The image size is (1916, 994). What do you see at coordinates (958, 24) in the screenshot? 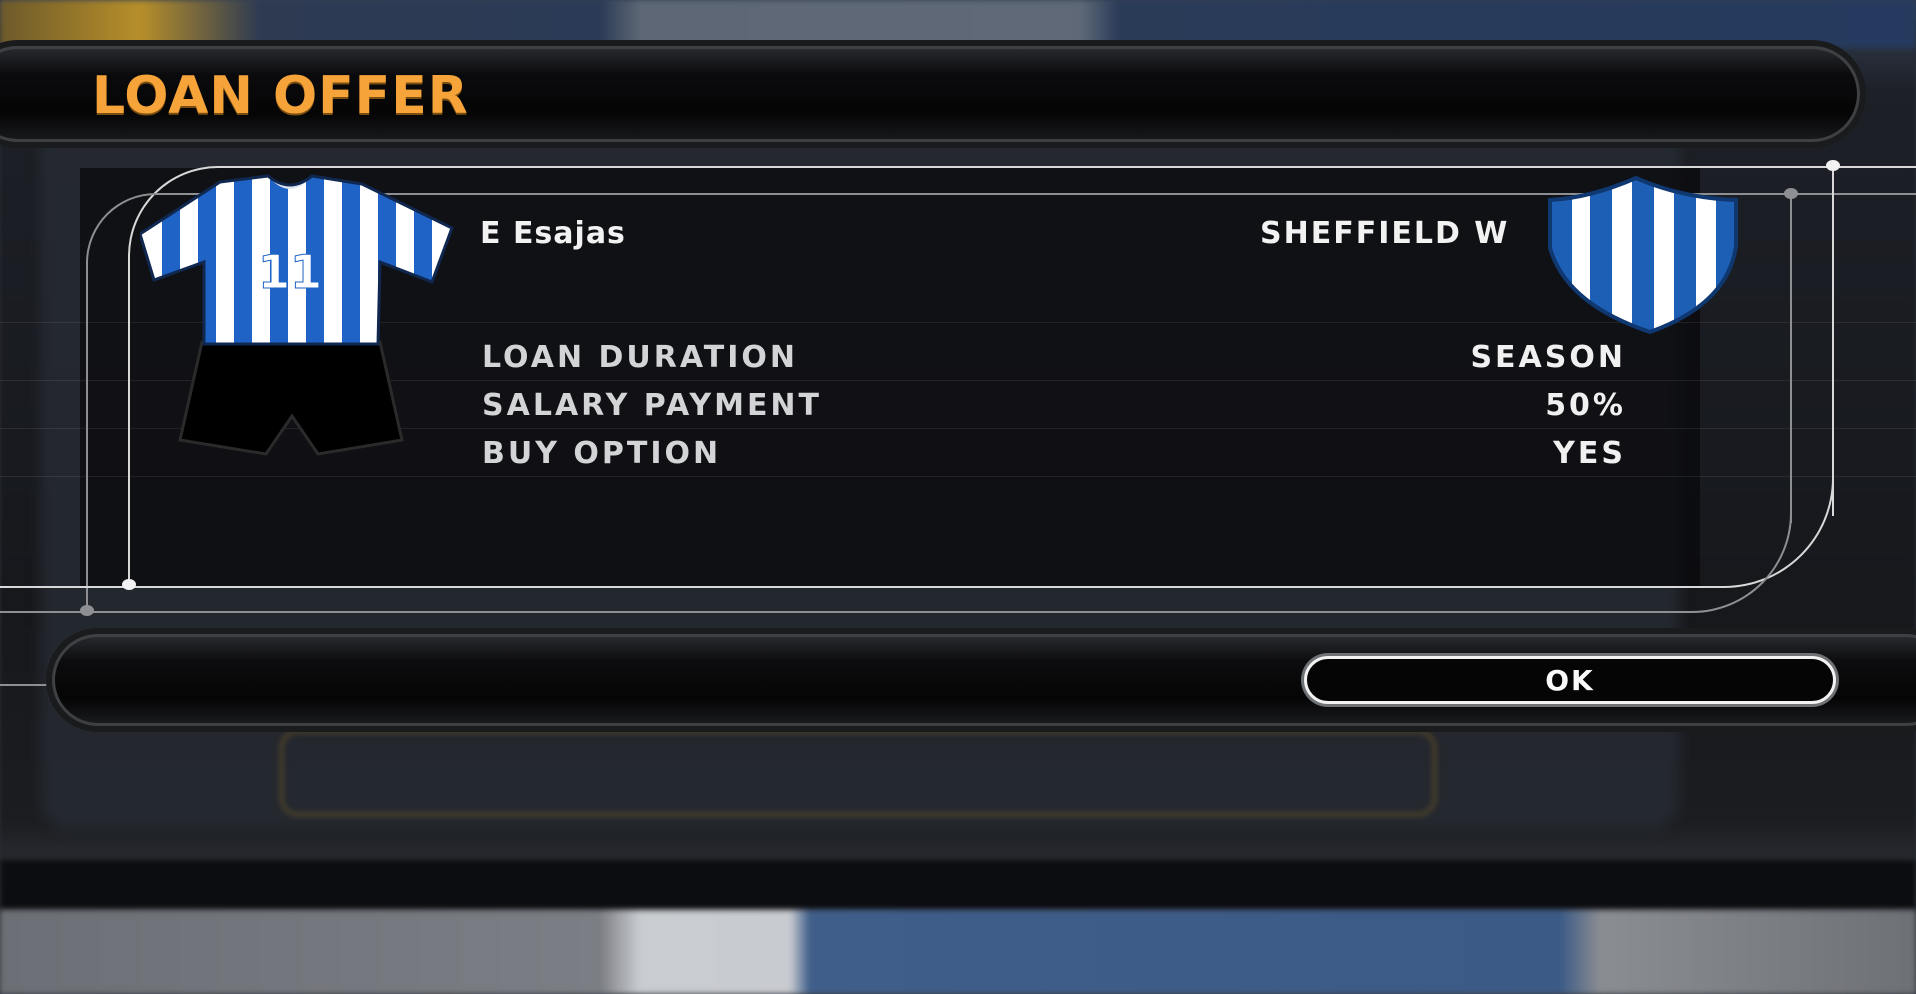
I see `background-top-strip` at bounding box center [958, 24].